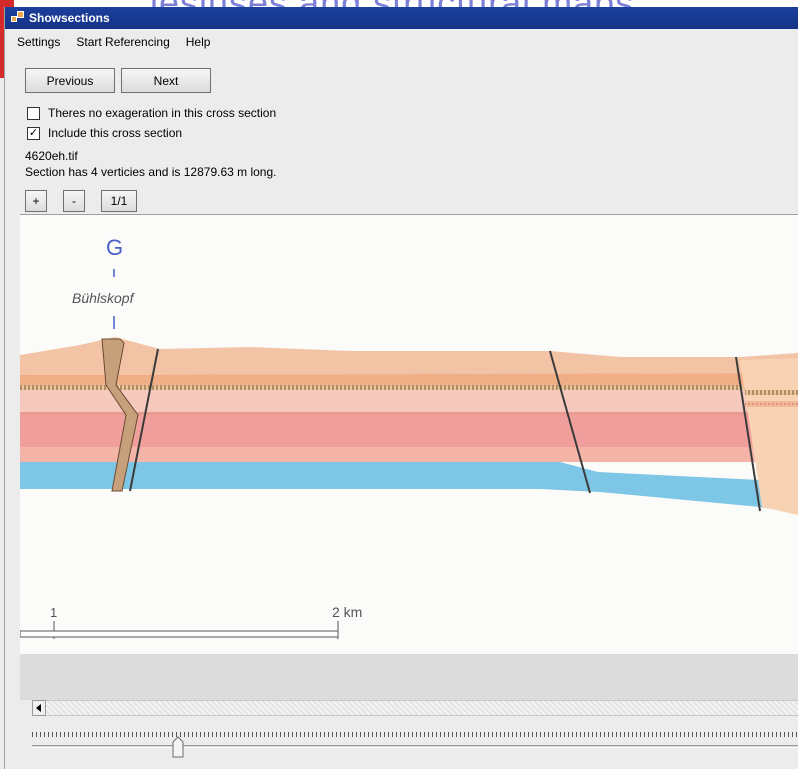  I want to click on slider-track, so click(415, 746).